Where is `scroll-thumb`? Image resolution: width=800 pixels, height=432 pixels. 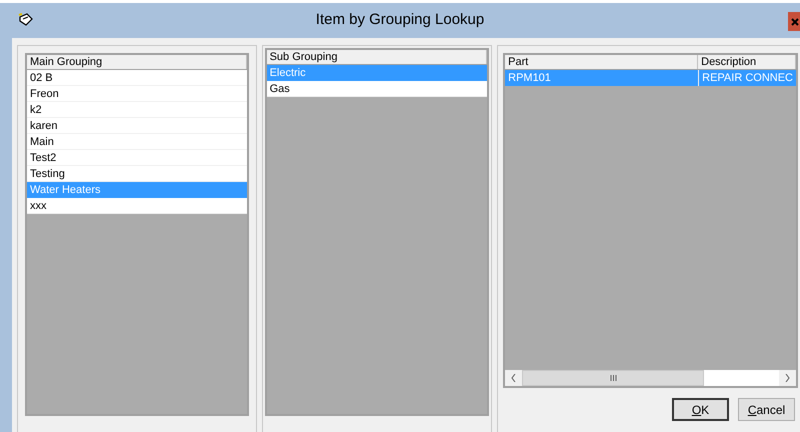 scroll-thumb is located at coordinates (613, 378).